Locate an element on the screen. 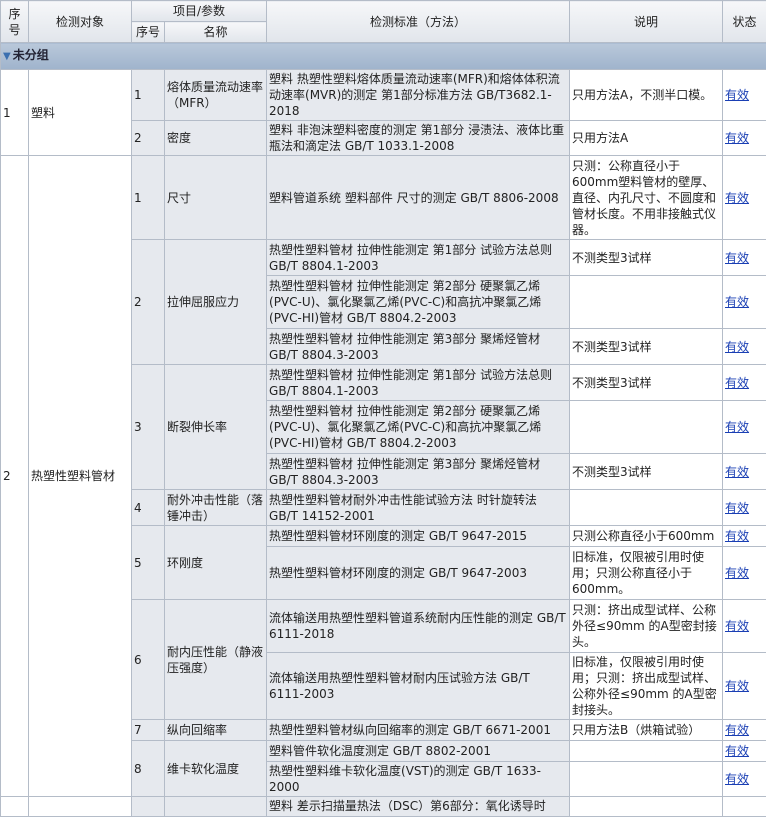  col-item-seq-header: 序号 is located at coordinates (148, 32).